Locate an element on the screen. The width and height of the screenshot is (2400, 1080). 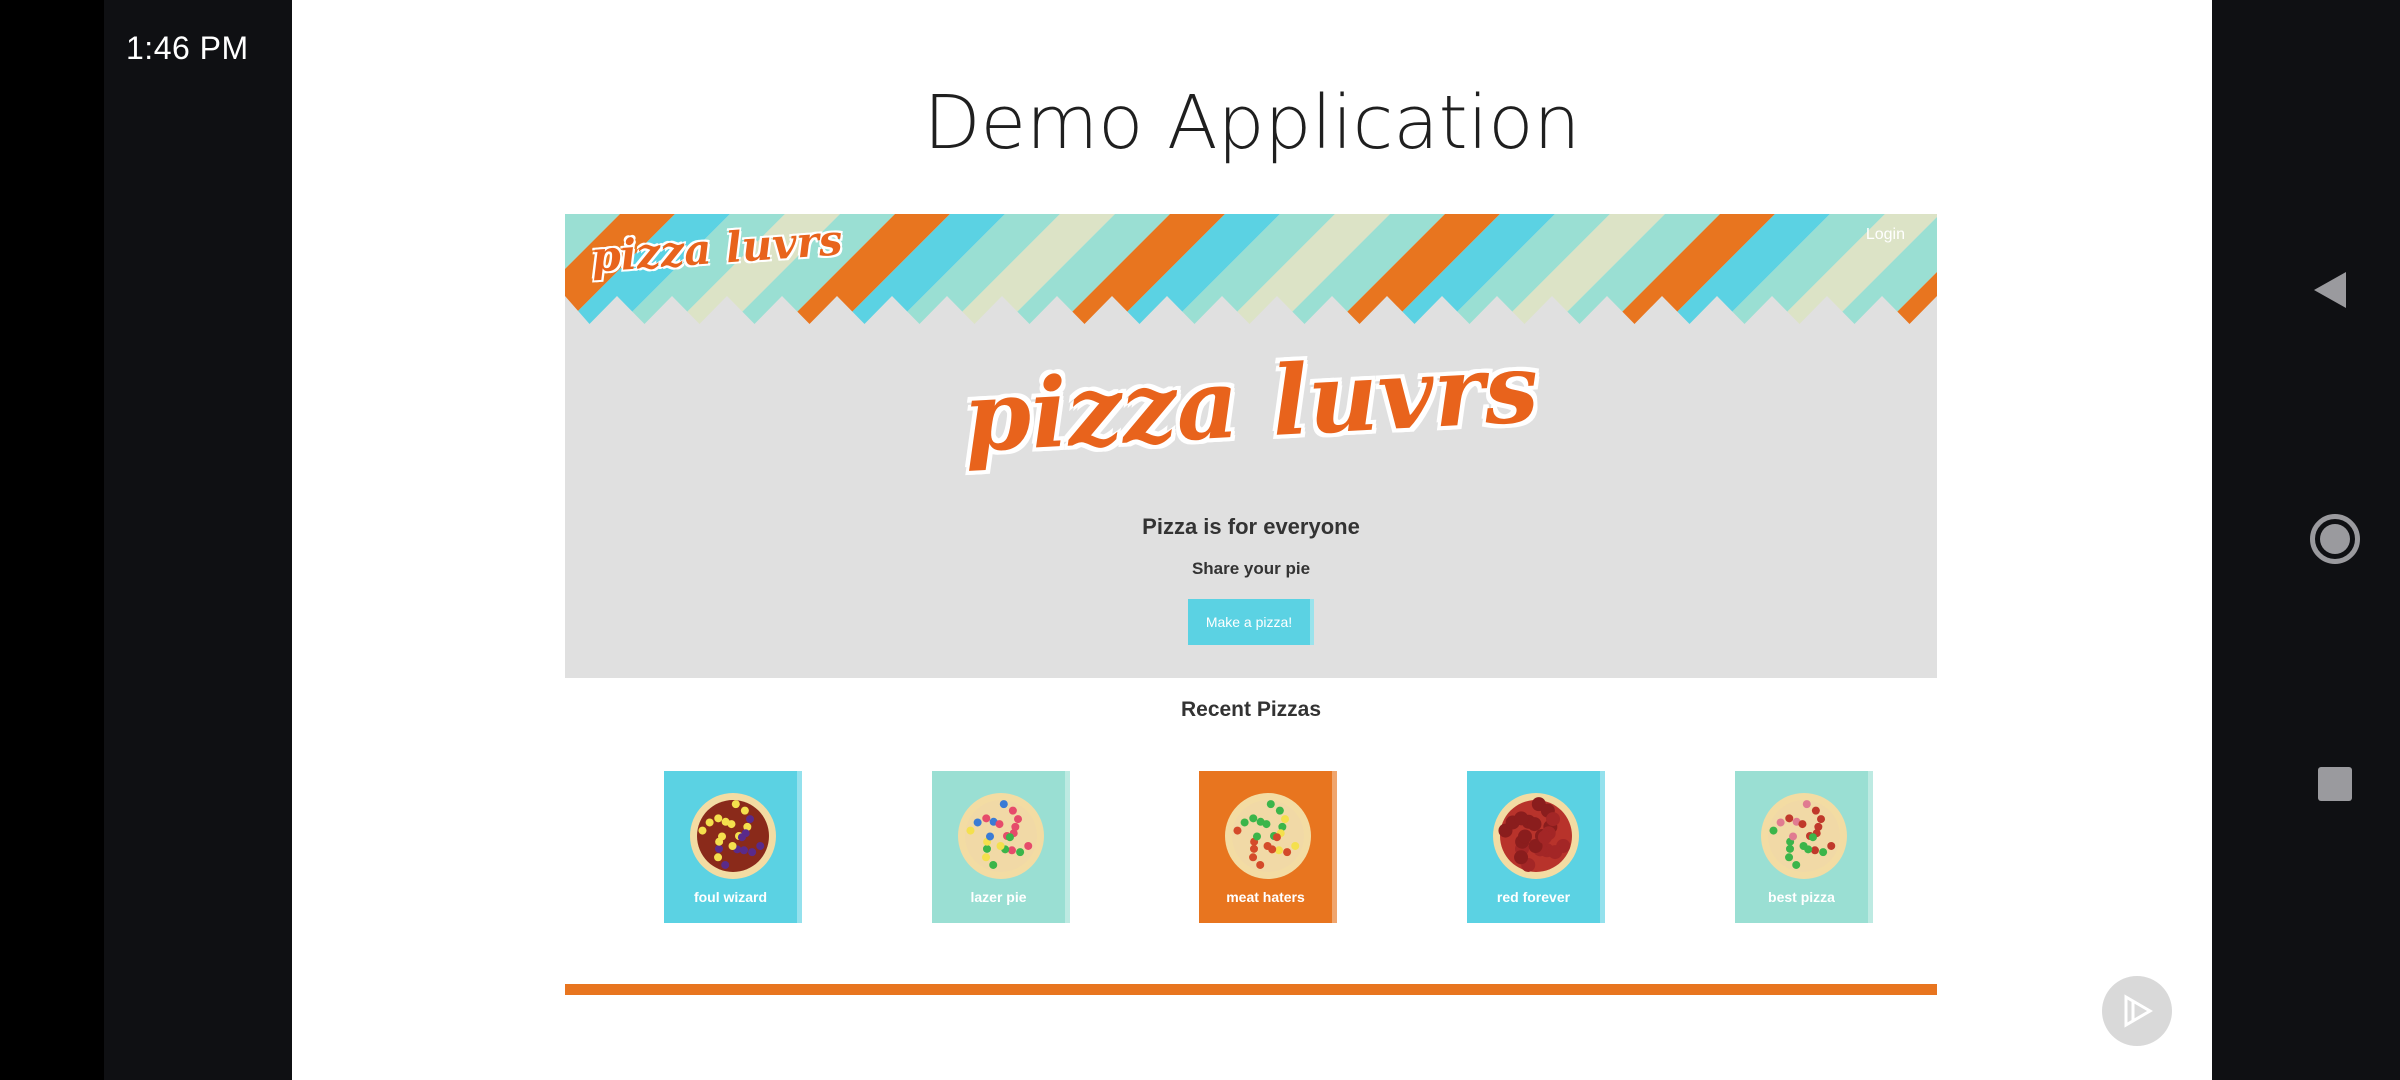
hero-heading: Pizza is for everyone is located at coordinates (1251, 526).